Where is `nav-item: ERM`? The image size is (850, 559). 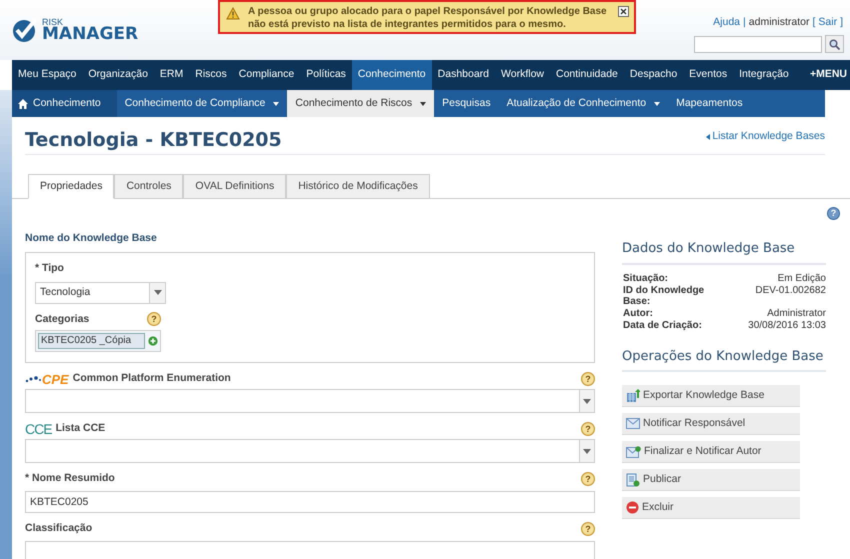
nav-item: ERM is located at coordinates (172, 75).